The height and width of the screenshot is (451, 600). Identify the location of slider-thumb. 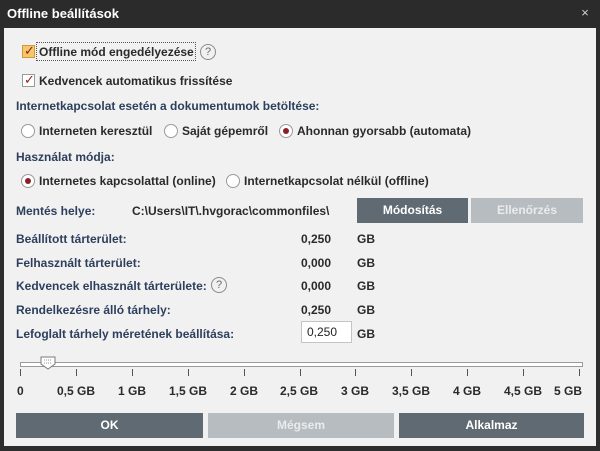
(48, 363).